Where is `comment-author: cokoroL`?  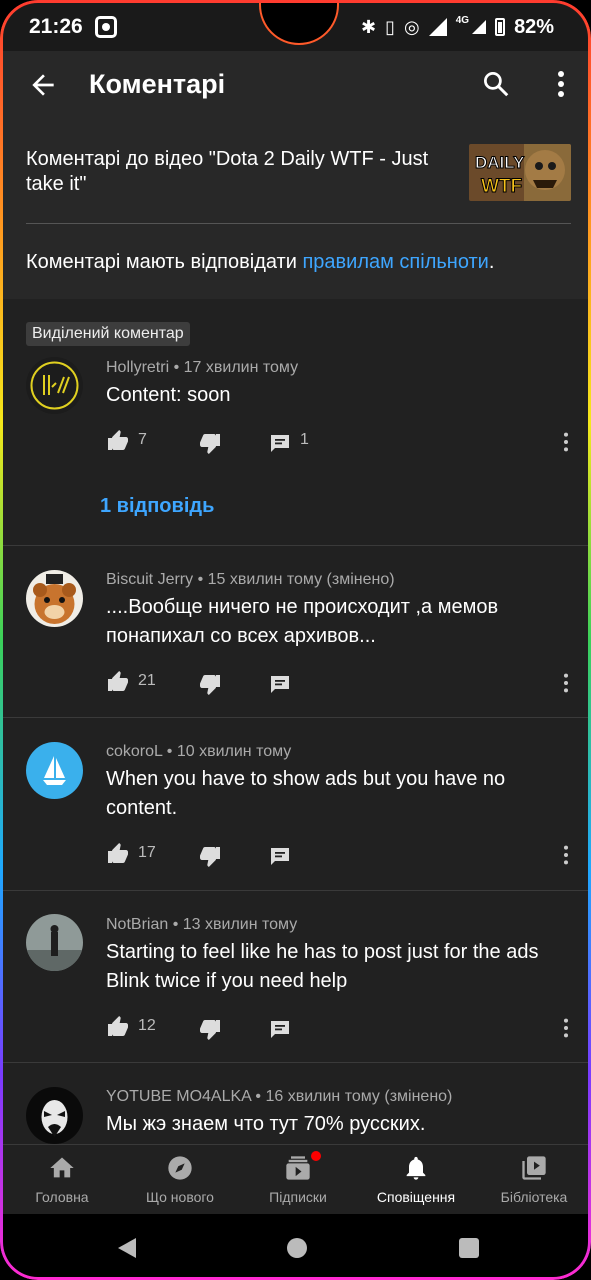
comment-author: cokoroL is located at coordinates (134, 751).